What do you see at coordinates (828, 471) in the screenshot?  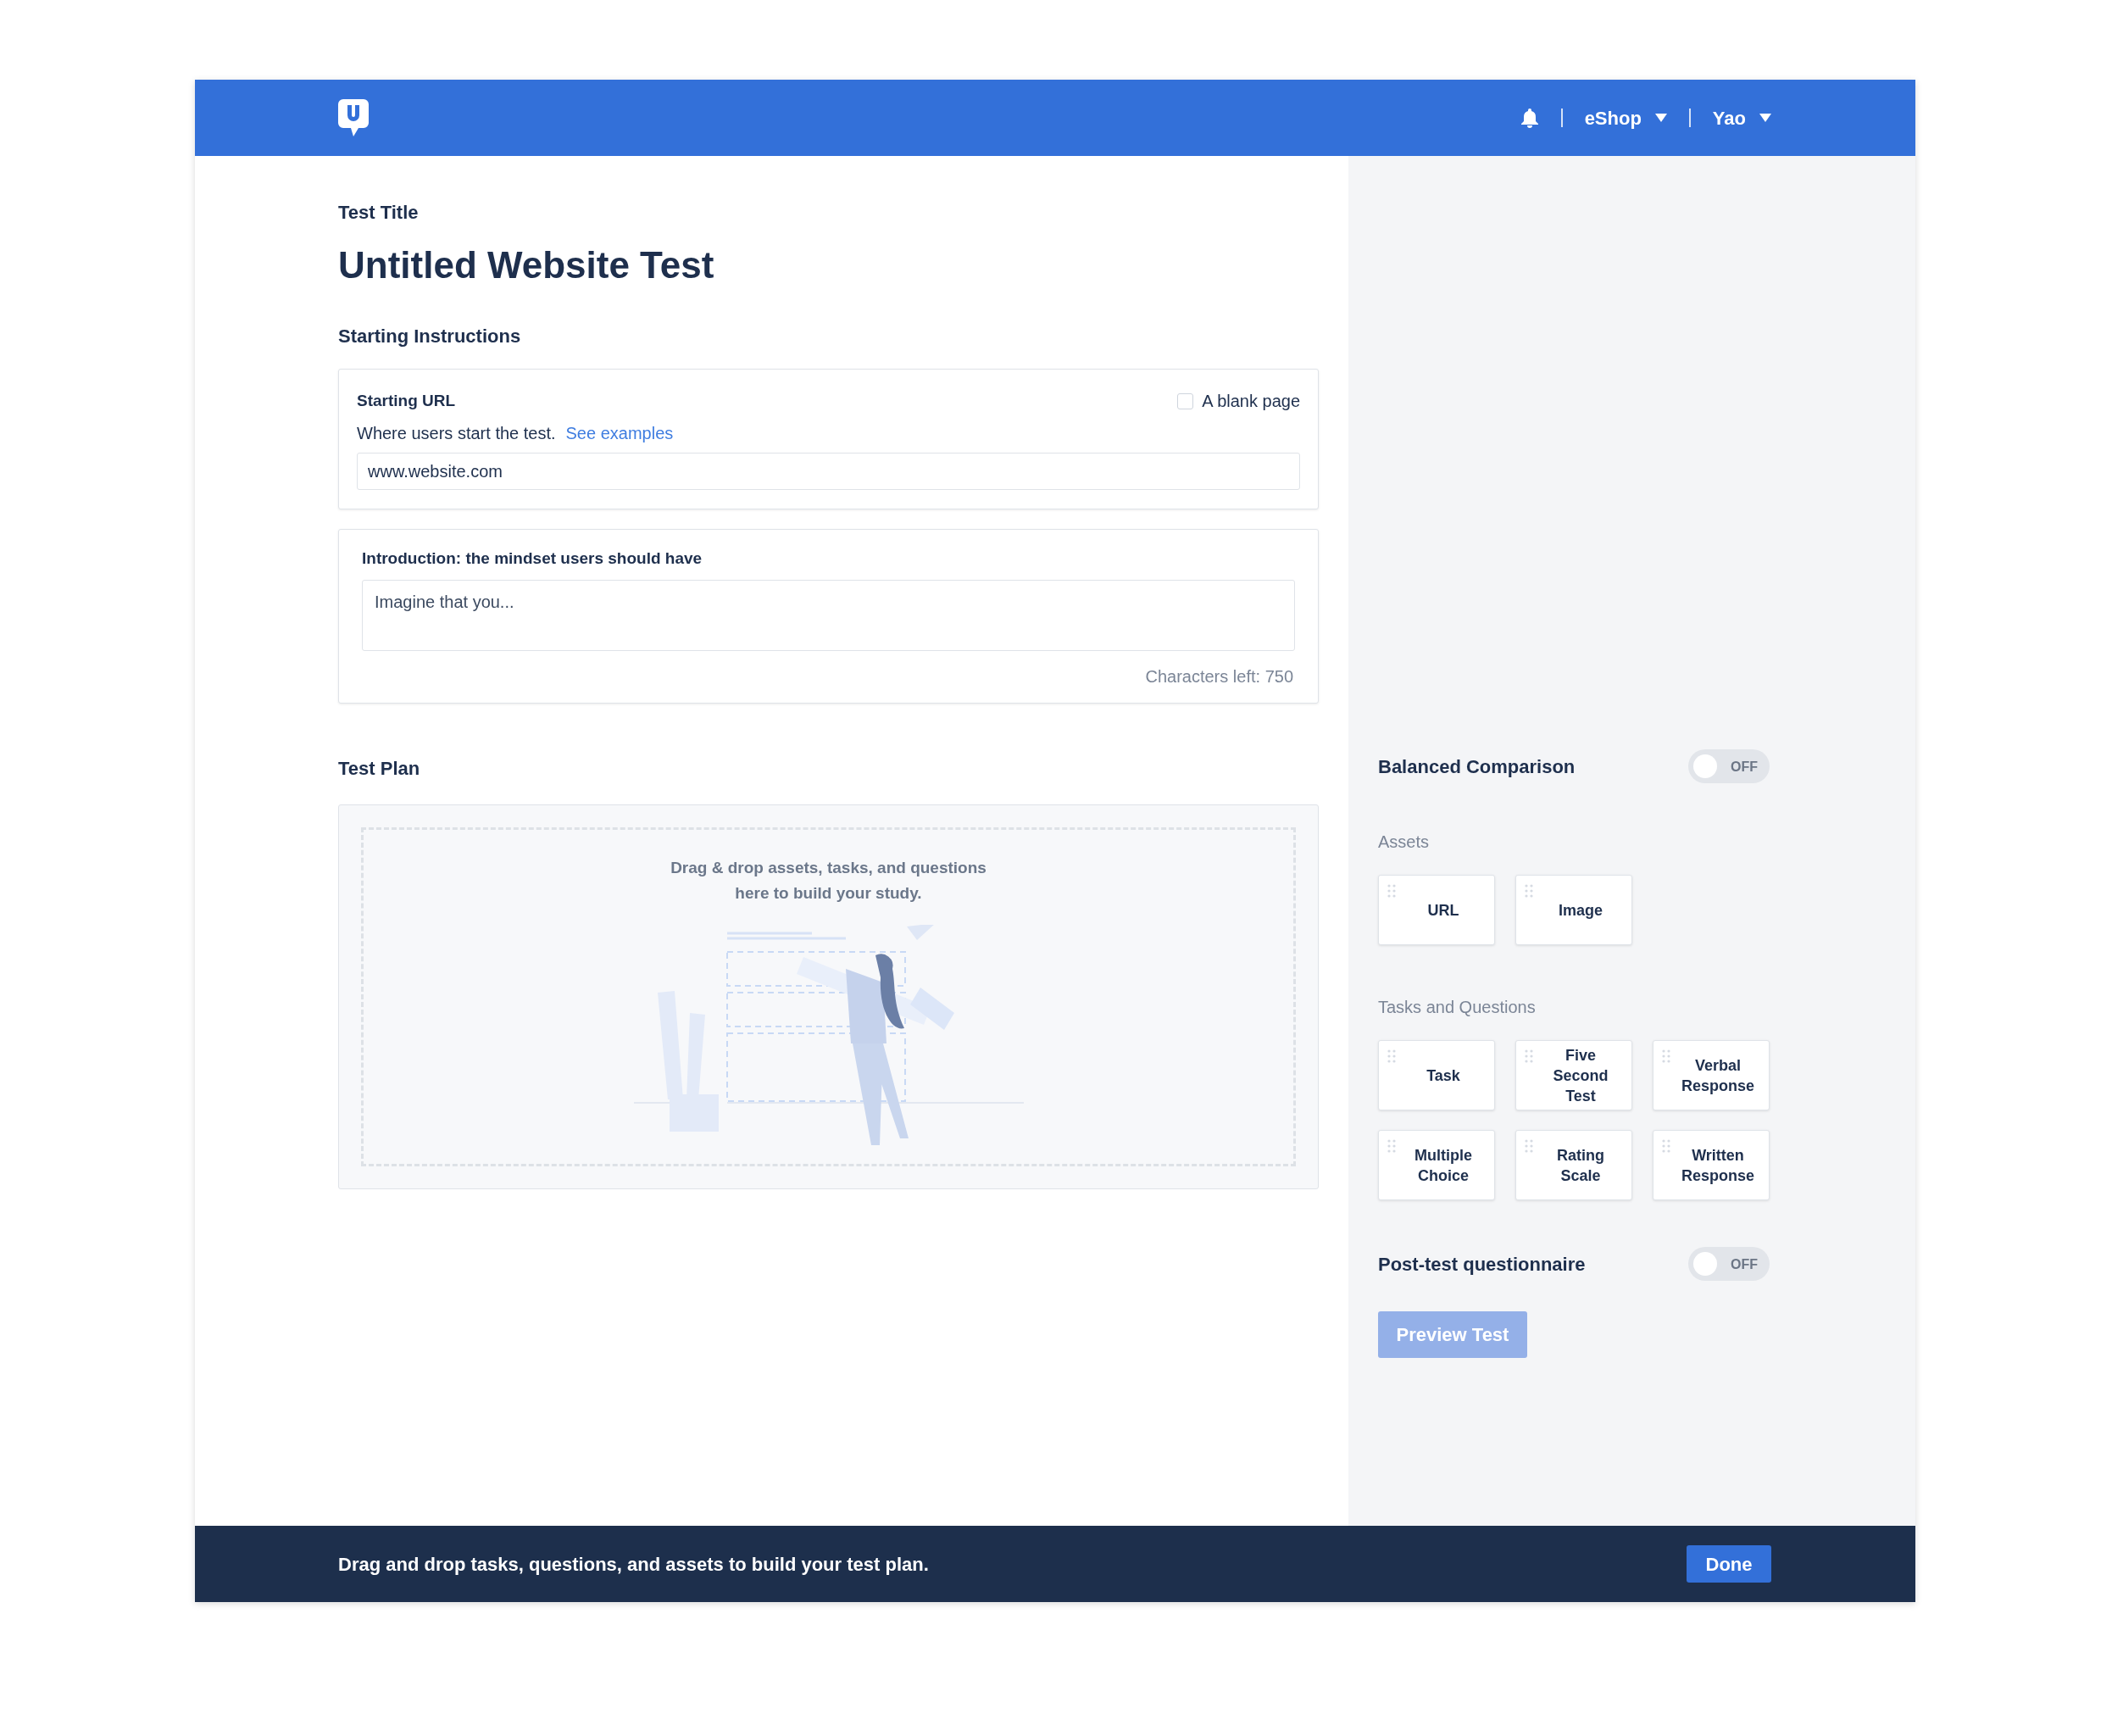 I see `url-input-field: www.website.com` at bounding box center [828, 471].